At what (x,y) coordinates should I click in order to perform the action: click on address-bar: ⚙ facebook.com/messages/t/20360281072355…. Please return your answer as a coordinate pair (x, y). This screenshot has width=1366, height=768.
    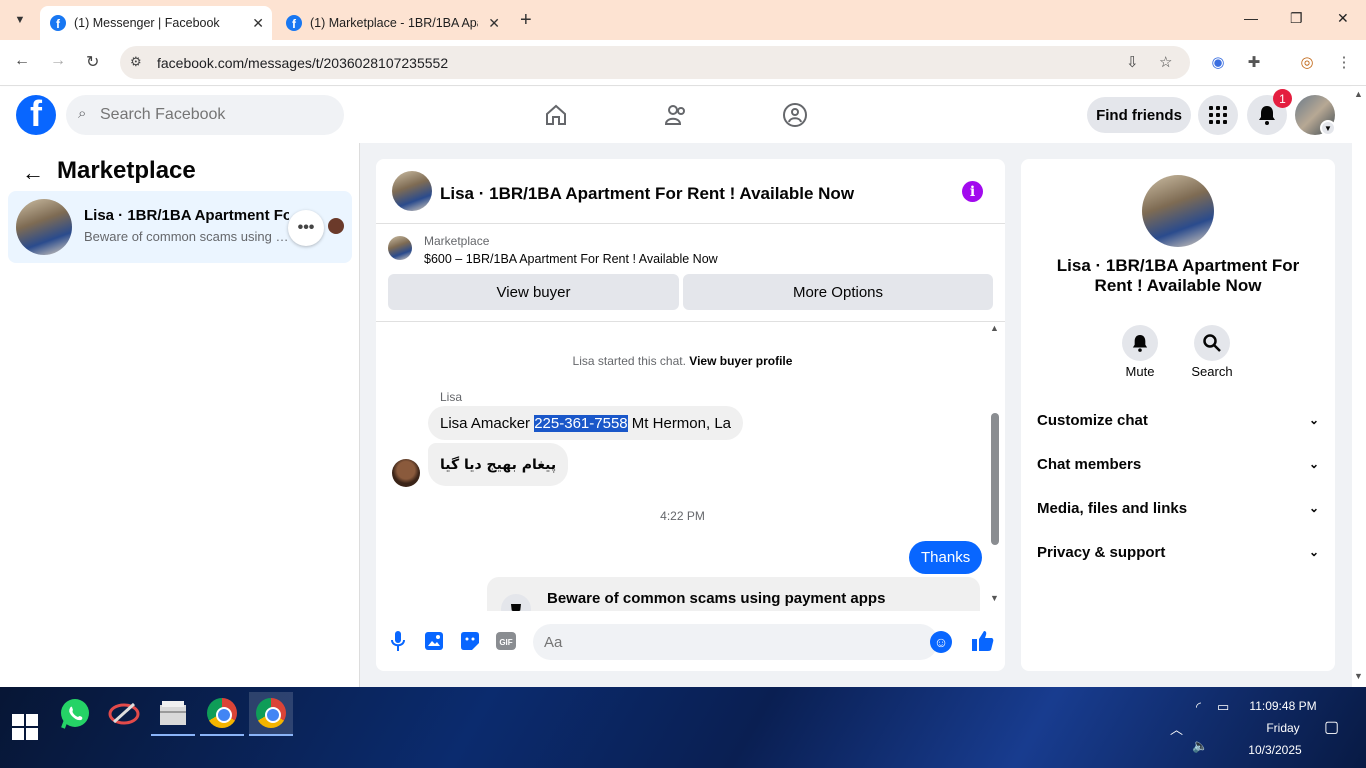
    Looking at the image, I should click on (655, 62).